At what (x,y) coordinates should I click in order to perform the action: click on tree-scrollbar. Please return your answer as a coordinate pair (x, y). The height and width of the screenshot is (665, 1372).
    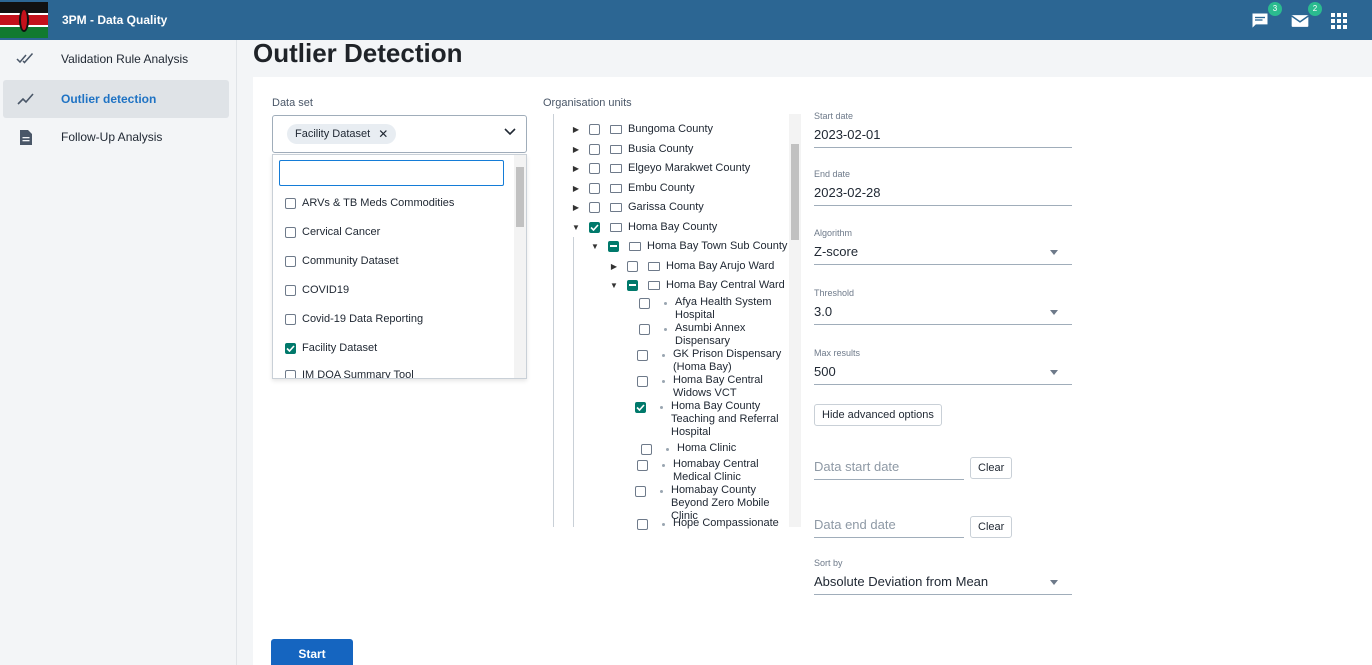
    Looking at the image, I should click on (795, 320).